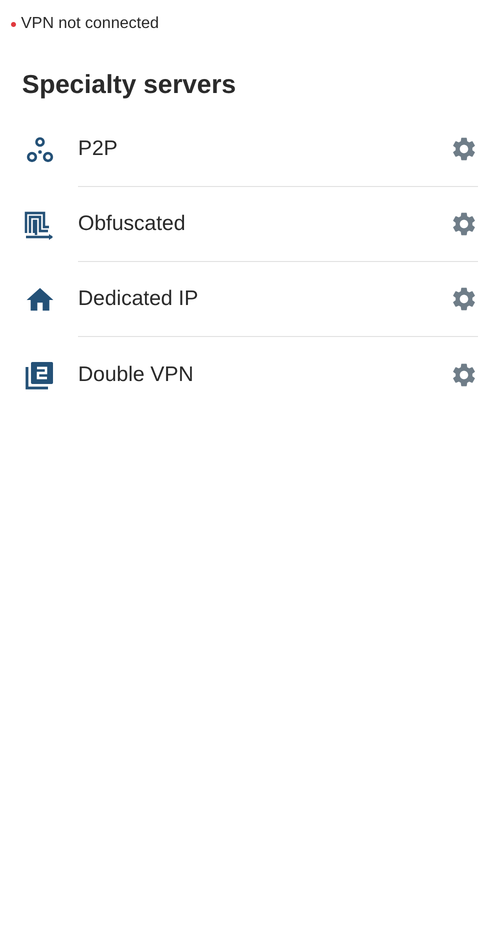  What do you see at coordinates (136, 374) in the screenshot?
I see `server-type-item: Double VPN` at bounding box center [136, 374].